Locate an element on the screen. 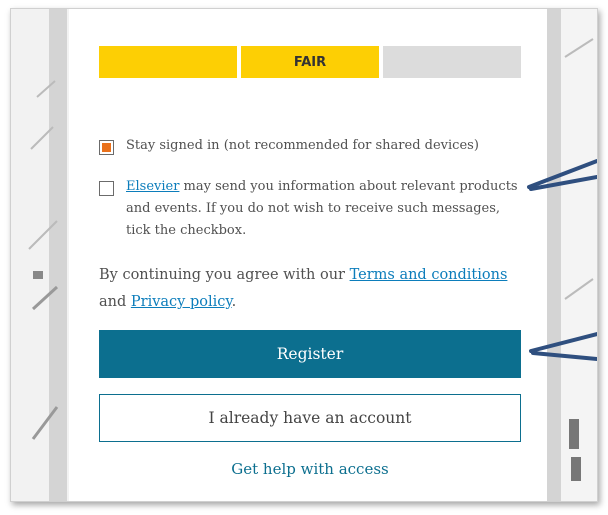 The width and height of the screenshot is (608, 515). privacy-link: Privacy policy is located at coordinates (181, 302).